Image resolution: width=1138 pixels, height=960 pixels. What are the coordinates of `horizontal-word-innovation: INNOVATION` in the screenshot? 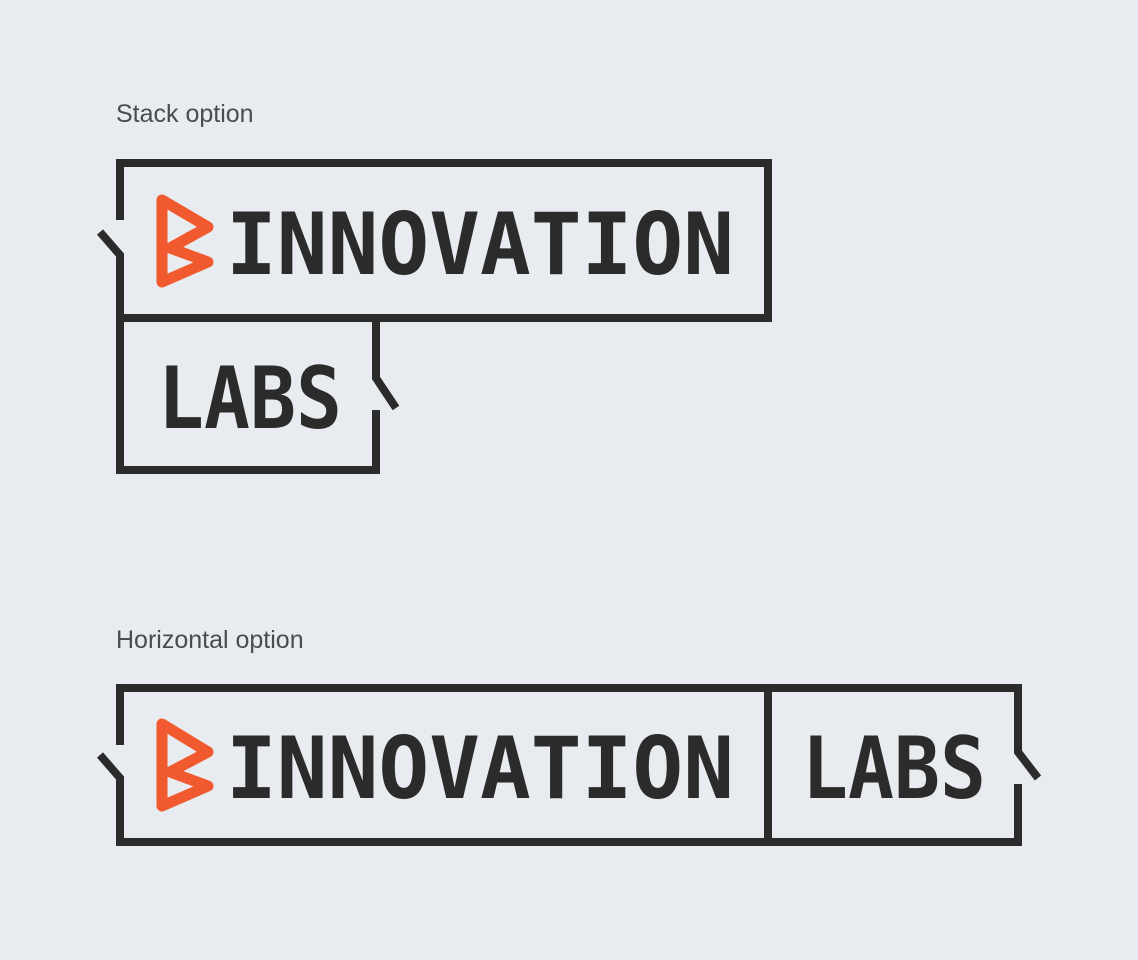 It's located at (480, 769).